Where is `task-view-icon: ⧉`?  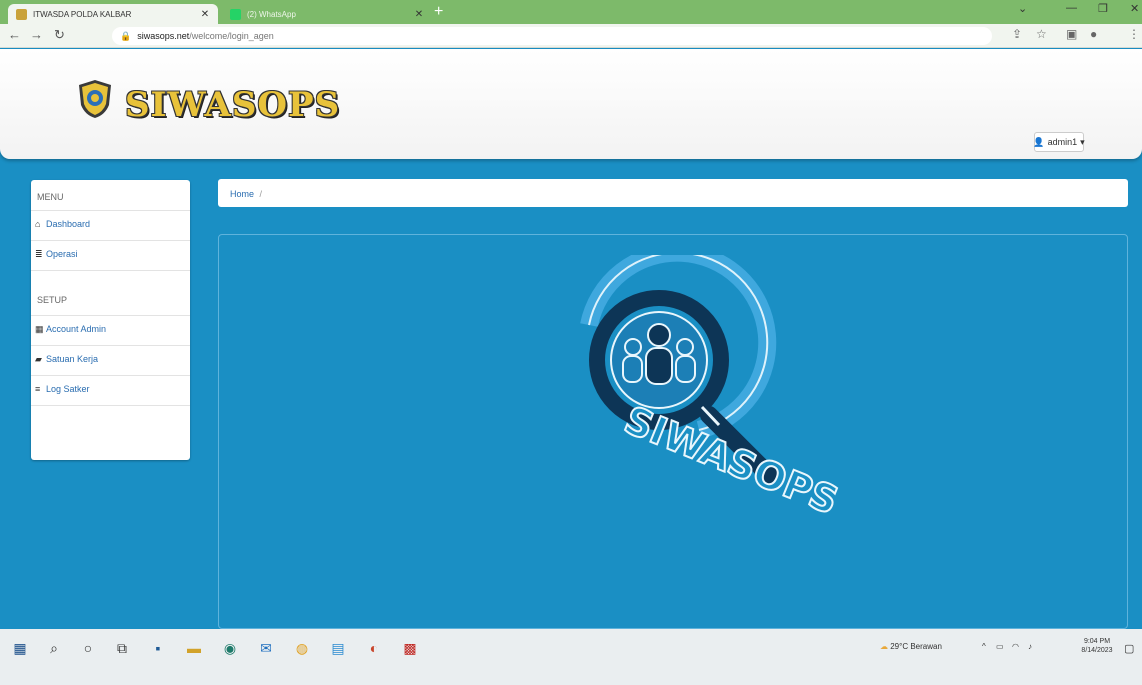 task-view-icon: ⧉ is located at coordinates (122, 648).